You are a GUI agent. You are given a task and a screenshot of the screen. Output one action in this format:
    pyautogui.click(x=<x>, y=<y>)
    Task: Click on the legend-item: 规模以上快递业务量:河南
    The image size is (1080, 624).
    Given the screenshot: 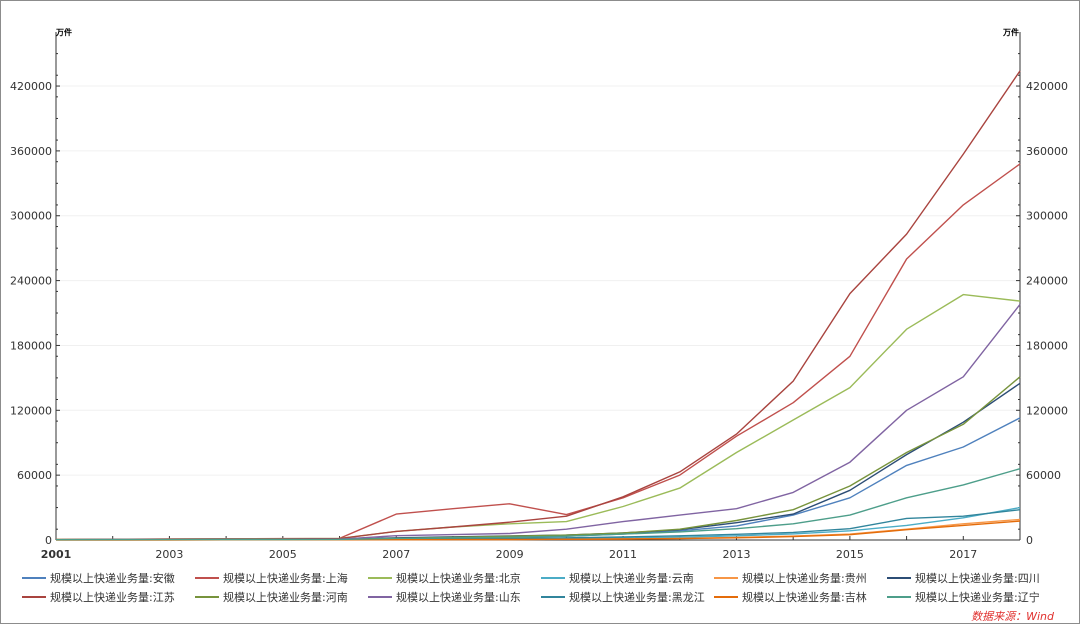 What is the action you would take?
    pyautogui.click(x=281, y=597)
    